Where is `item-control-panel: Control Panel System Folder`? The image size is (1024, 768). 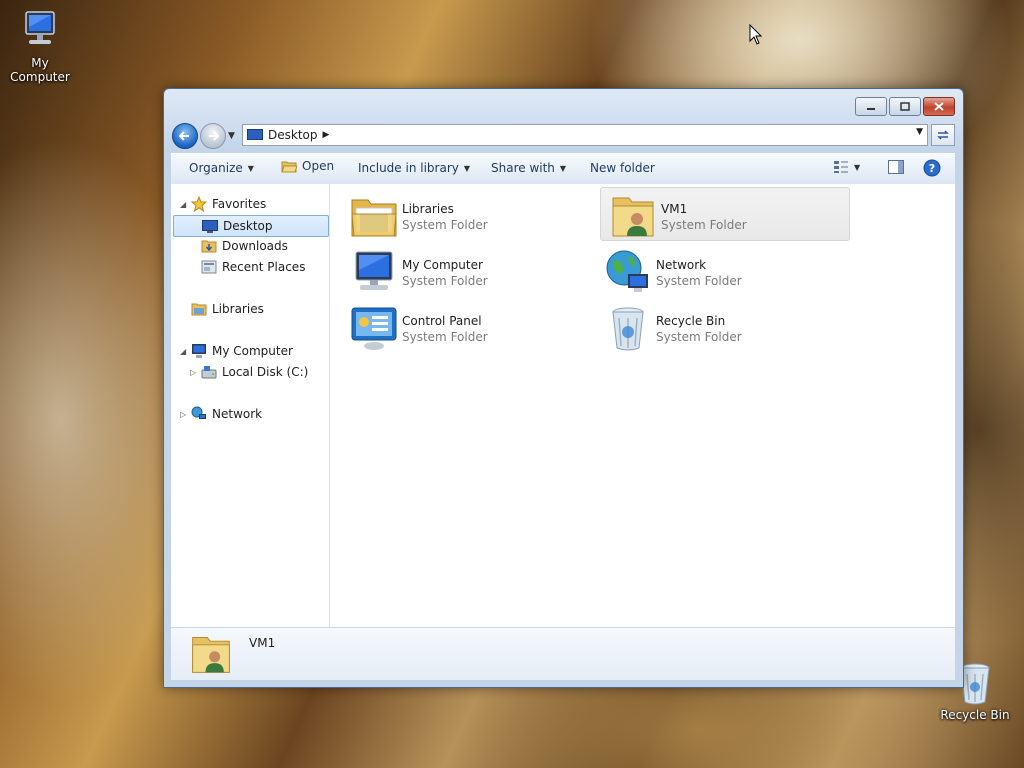
item-control-panel: Control Panel System Folder is located at coordinates (466, 326).